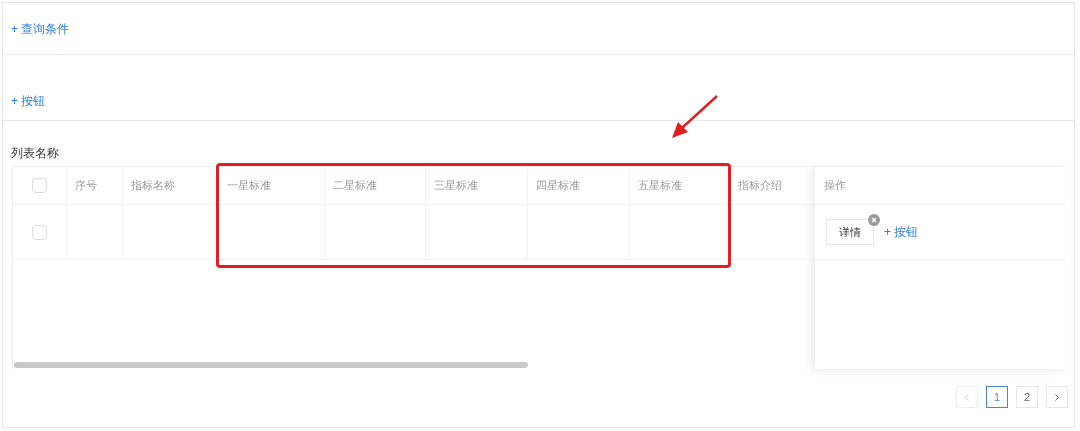 This screenshot has height=431, width=1080. Describe the element at coordinates (1027, 397) in the screenshot. I see `page-button: 2` at that location.